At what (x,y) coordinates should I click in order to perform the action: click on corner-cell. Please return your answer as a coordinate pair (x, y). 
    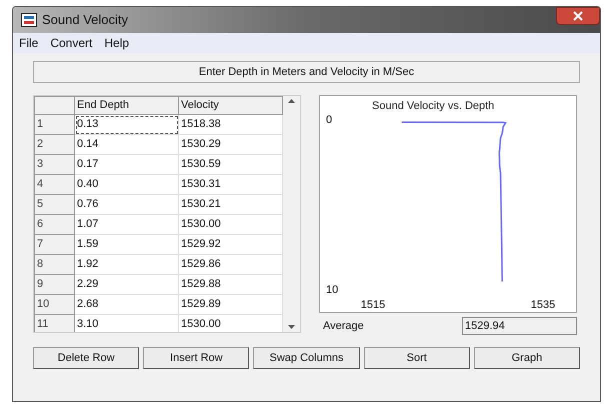
    Looking at the image, I should click on (54, 105).